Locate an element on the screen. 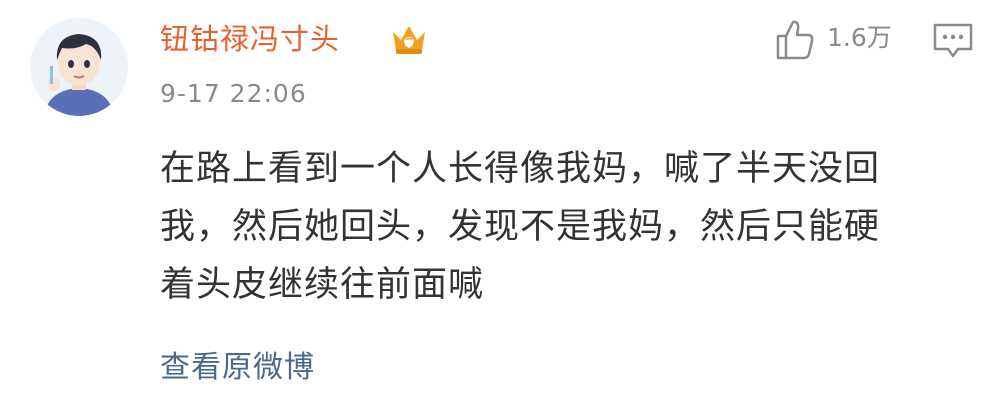  comment-text-line: 着头皮继续往前面喊 is located at coordinates (322, 285).